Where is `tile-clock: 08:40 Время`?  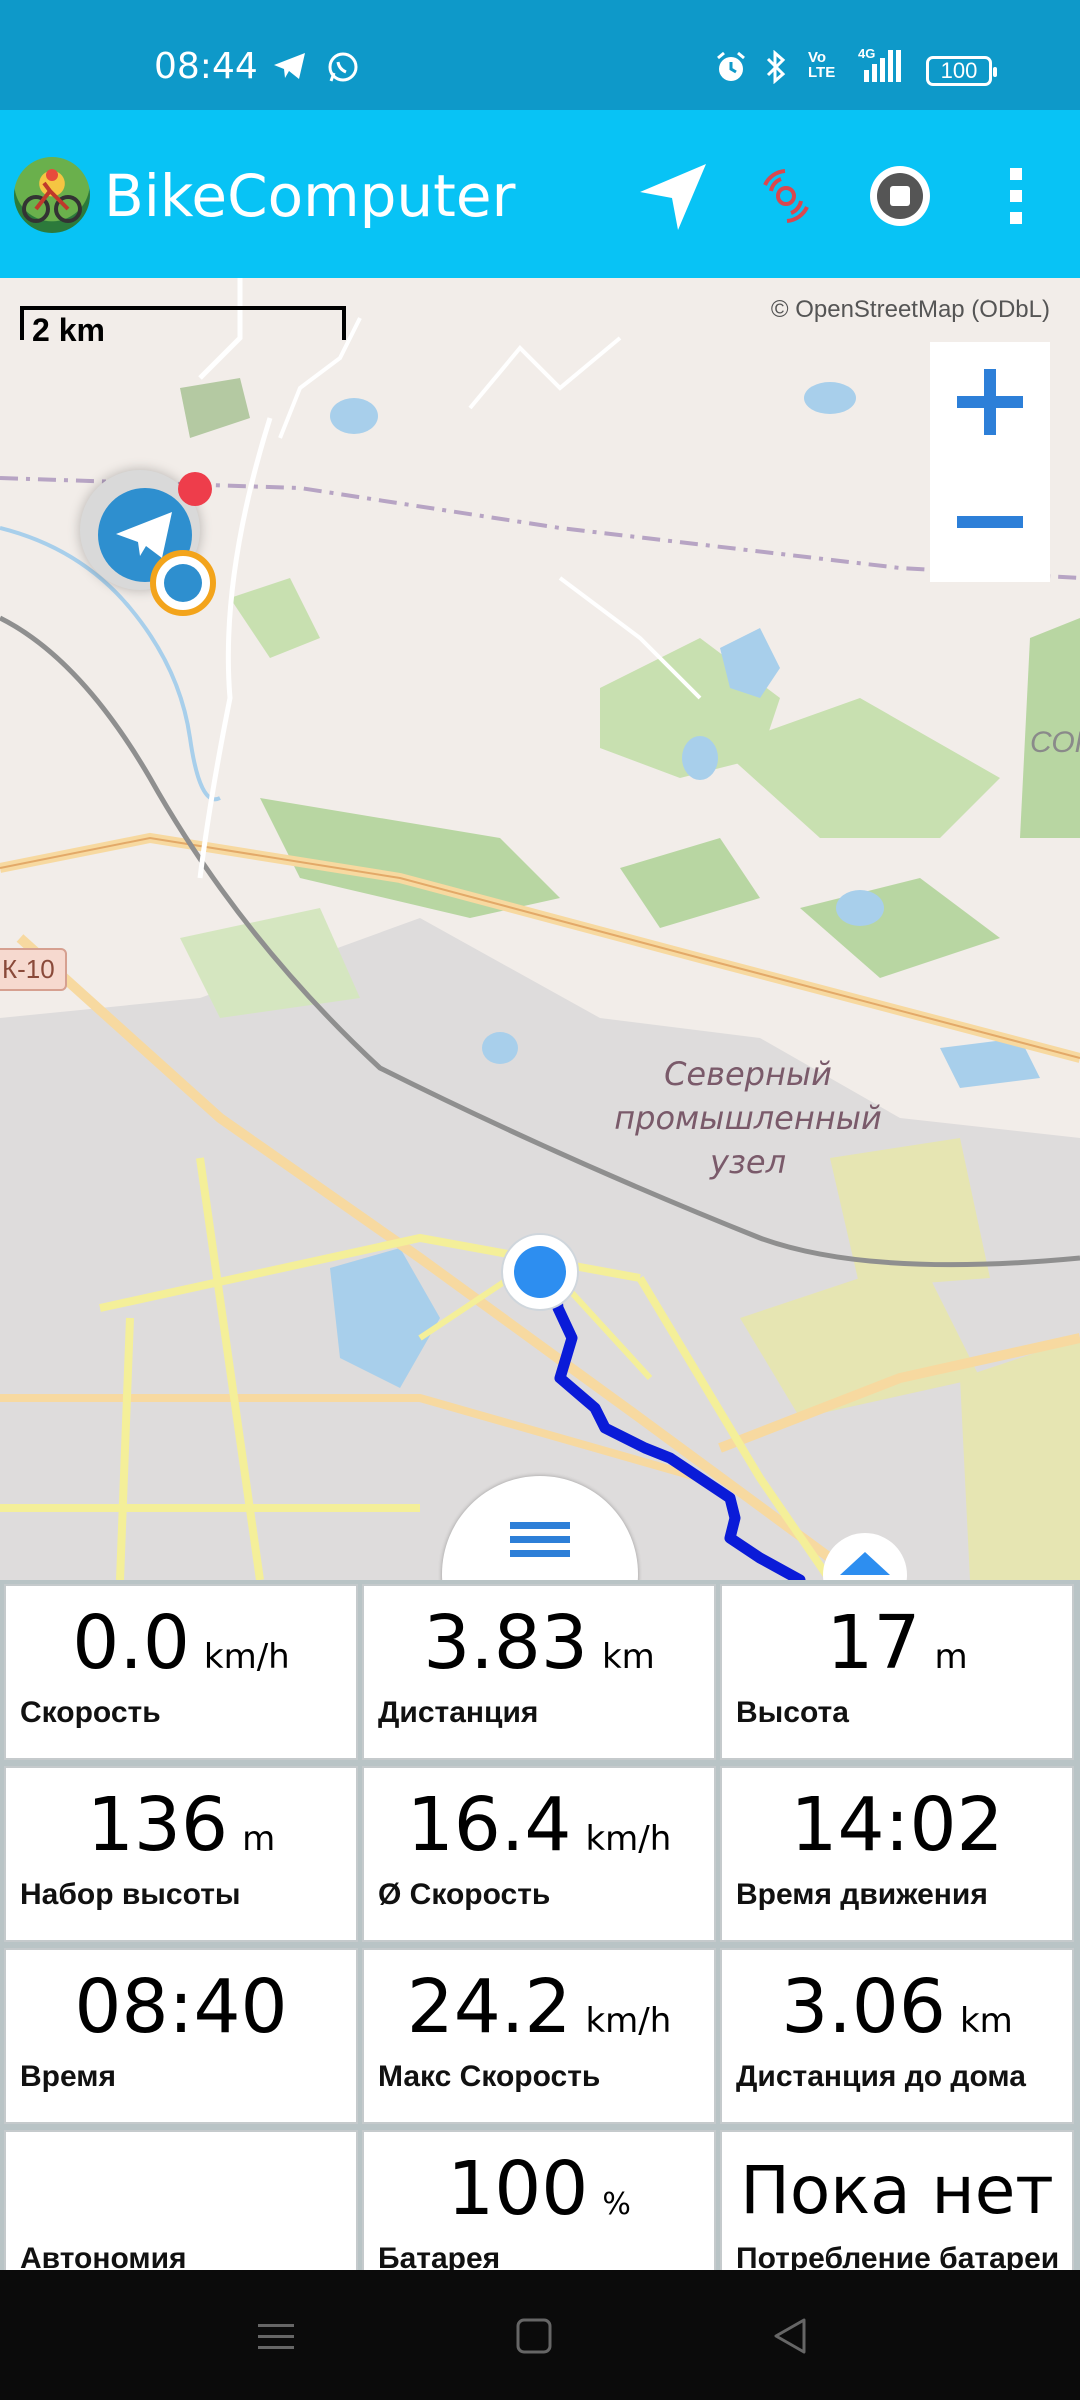
tile-clock: 08:40 Время is located at coordinates (181, 2036).